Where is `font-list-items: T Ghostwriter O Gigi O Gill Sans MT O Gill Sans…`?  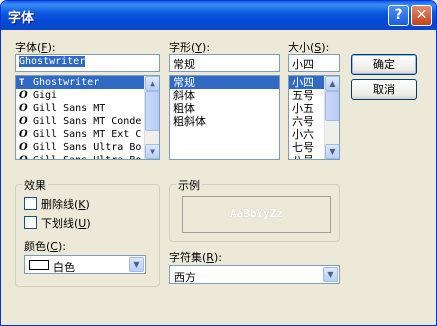 font-list-items: T Ghostwriter O Gigi O Gill Sans MT O Gill Sans… is located at coordinates (87, 117).